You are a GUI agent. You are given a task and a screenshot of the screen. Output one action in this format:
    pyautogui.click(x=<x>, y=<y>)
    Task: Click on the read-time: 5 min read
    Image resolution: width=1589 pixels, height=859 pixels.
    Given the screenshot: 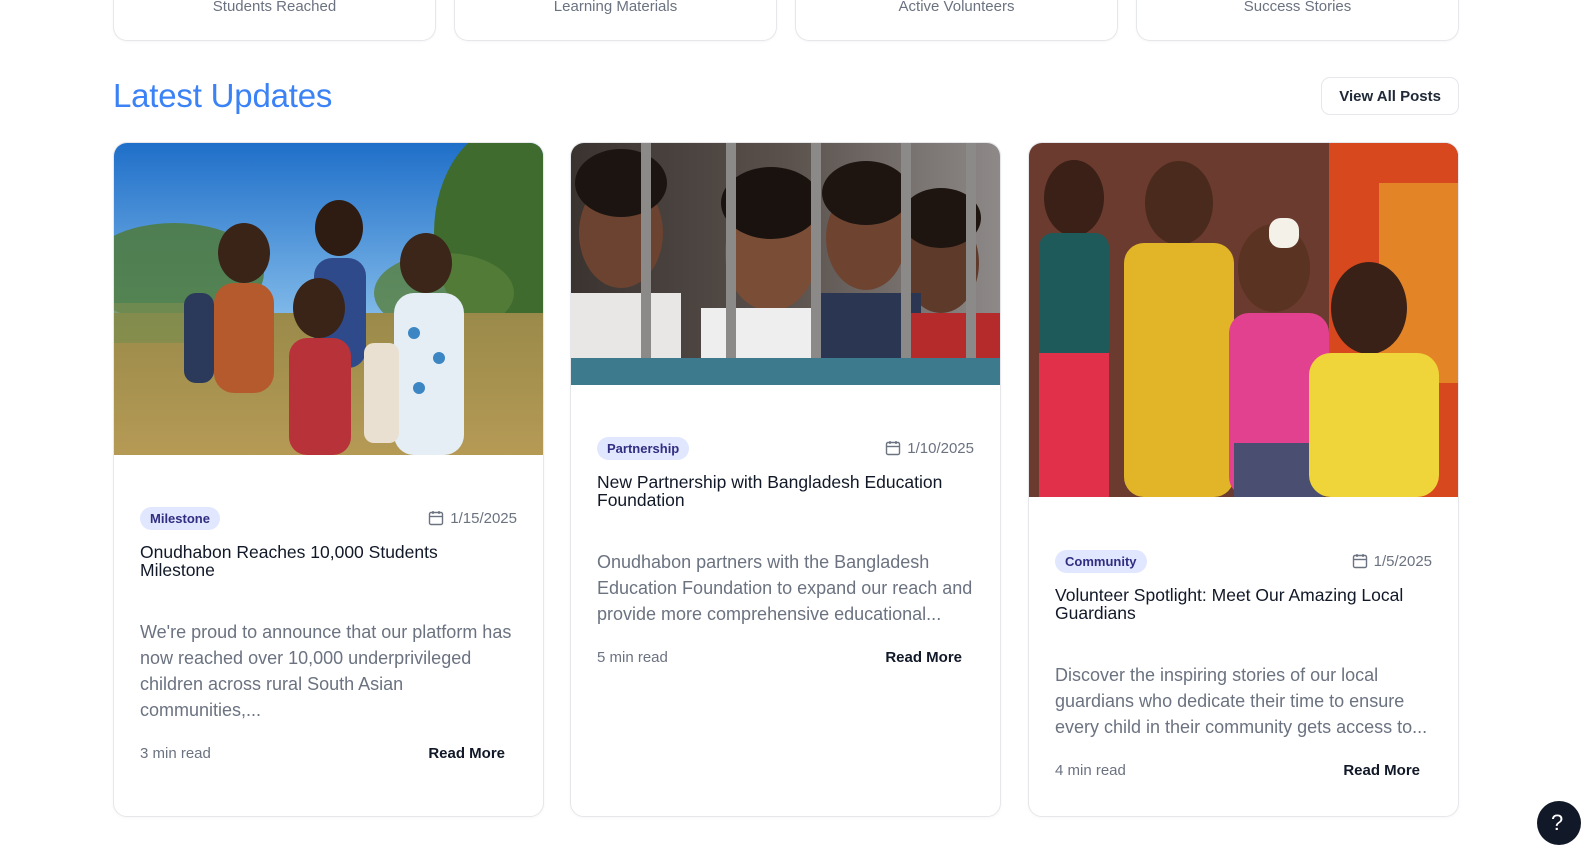 What is the action you would take?
    pyautogui.click(x=632, y=657)
    